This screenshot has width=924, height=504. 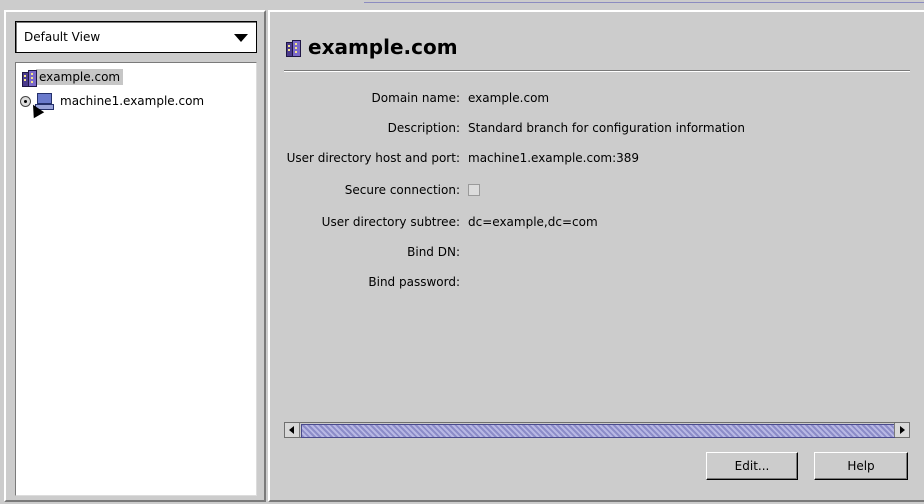 I want to click on tree-item-machine1: machine1.example.com, so click(x=113, y=101).